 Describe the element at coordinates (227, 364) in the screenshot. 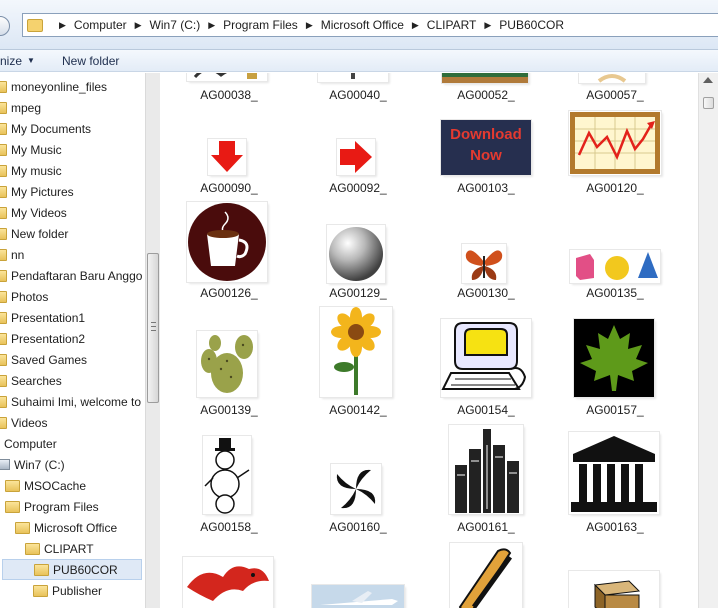

I see `cactus-icon` at that location.